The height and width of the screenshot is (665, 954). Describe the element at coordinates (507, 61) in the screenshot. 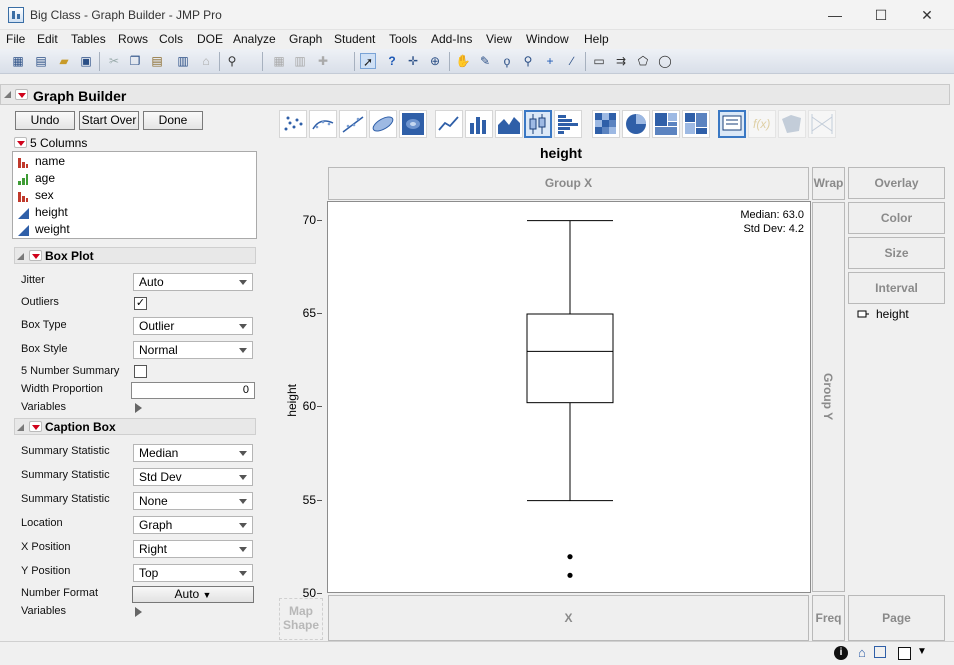

I see `lasso-icon: ϙ` at that location.